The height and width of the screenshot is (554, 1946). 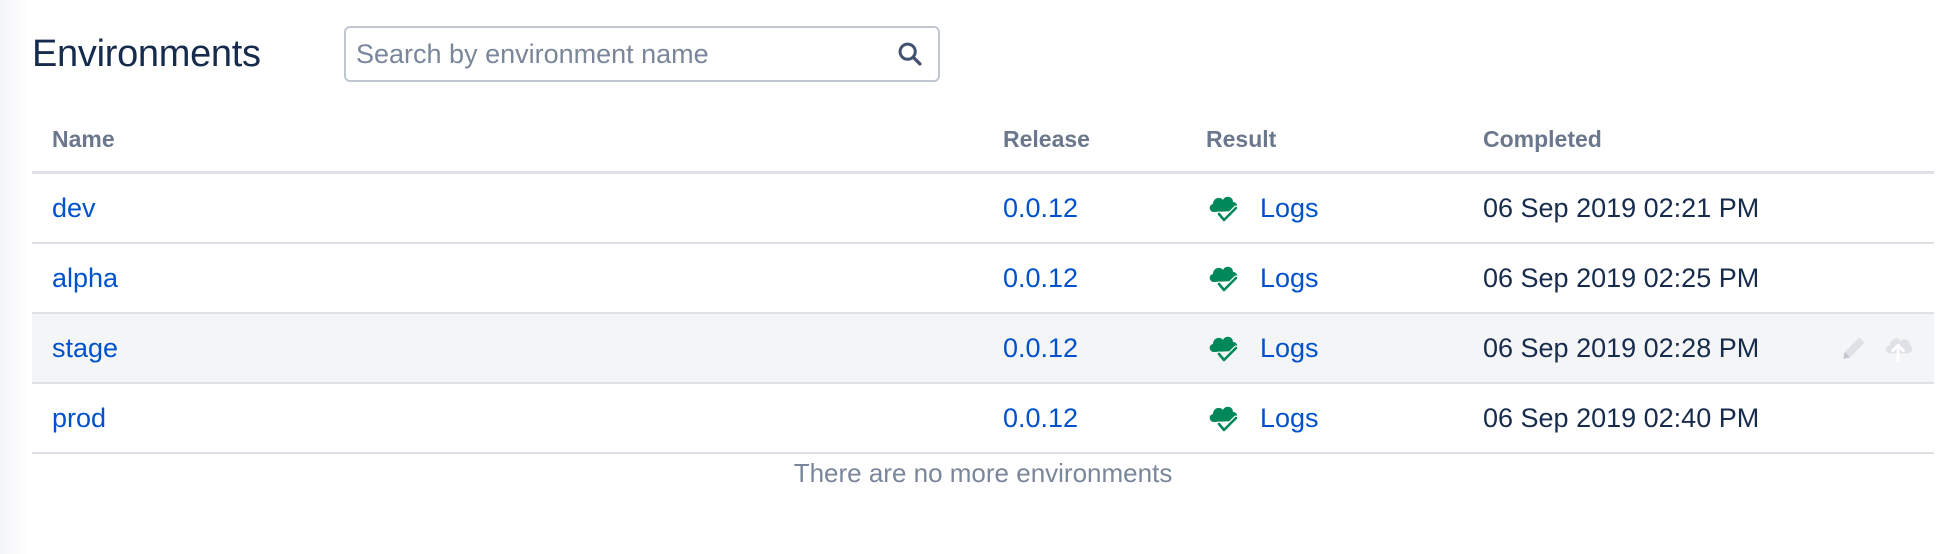 I want to click on completed-time: 06 Sep 2019 02:40 PM, so click(x=1621, y=418).